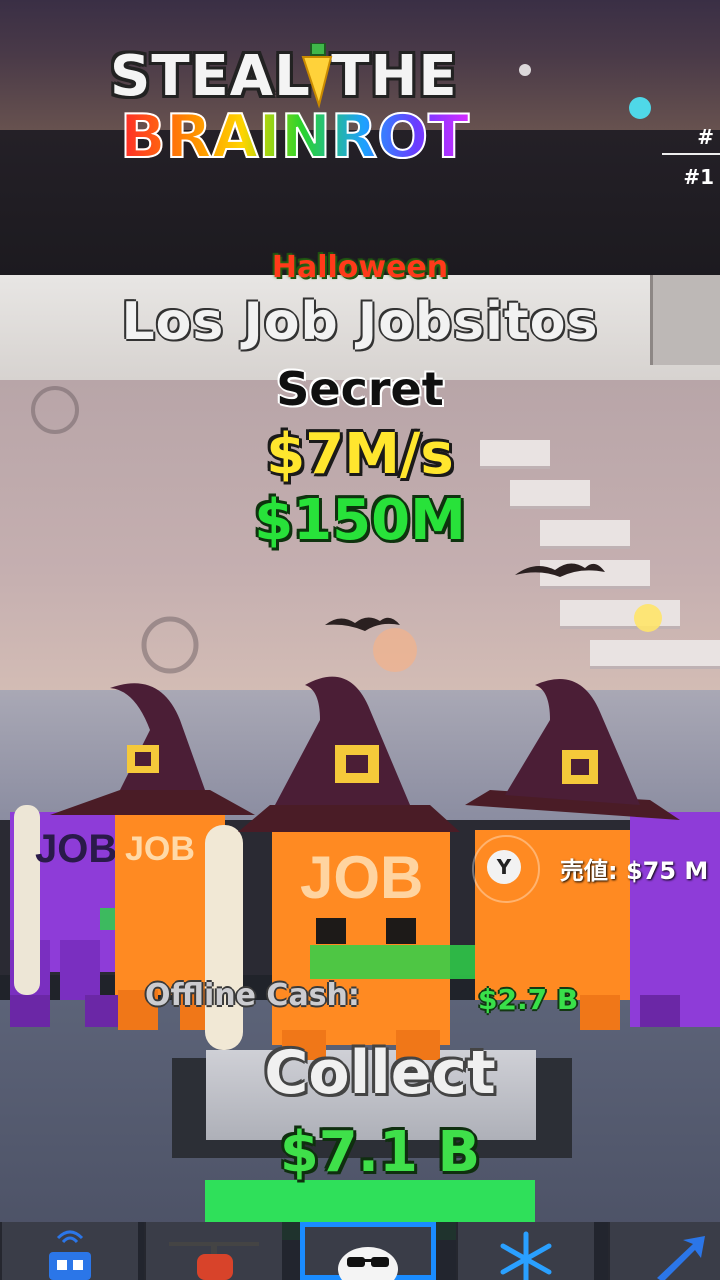  What do you see at coordinates (526, 1255) in the screenshot?
I see `snowflake-icon` at bounding box center [526, 1255].